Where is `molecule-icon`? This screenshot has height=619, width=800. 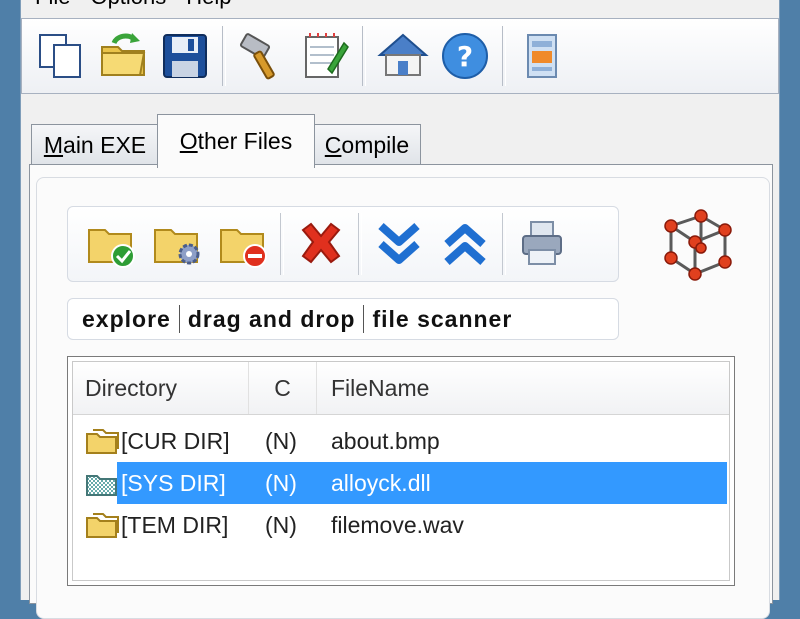
molecule-icon is located at coordinates (698, 245).